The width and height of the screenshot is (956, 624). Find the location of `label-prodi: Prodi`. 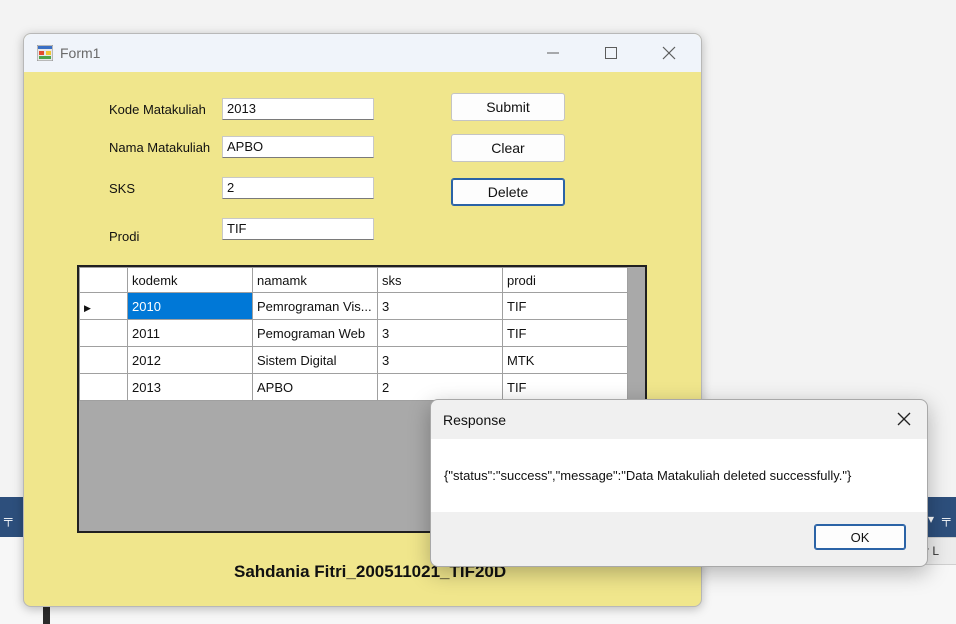

label-prodi: Prodi is located at coordinates (124, 236).